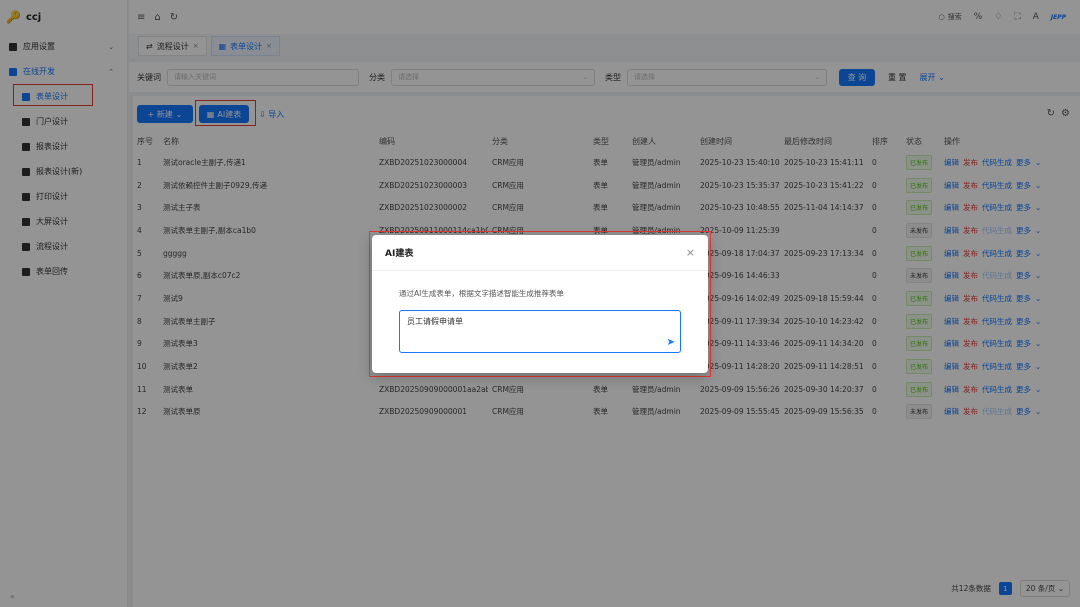 This screenshot has width=1080, height=607. Describe the element at coordinates (481, 293) in the screenshot. I see `dialog-description: 通过AI生成表单，根据文字描述智能生成推荐表单` at that location.